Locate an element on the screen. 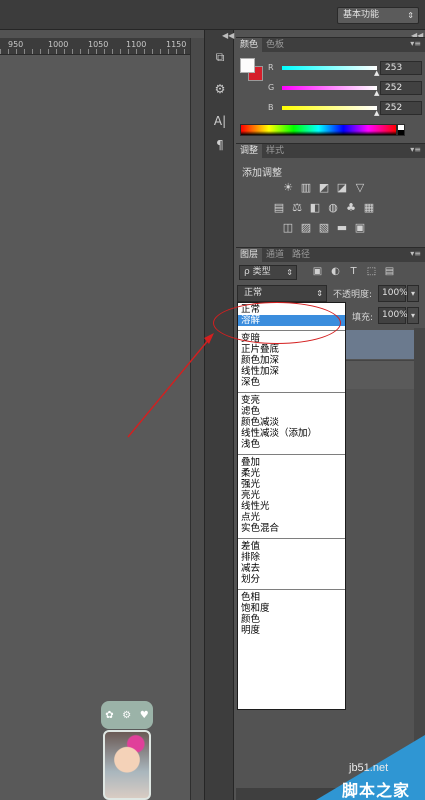 The height and width of the screenshot is (800, 425). red-slider is located at coordinates (329, 68).